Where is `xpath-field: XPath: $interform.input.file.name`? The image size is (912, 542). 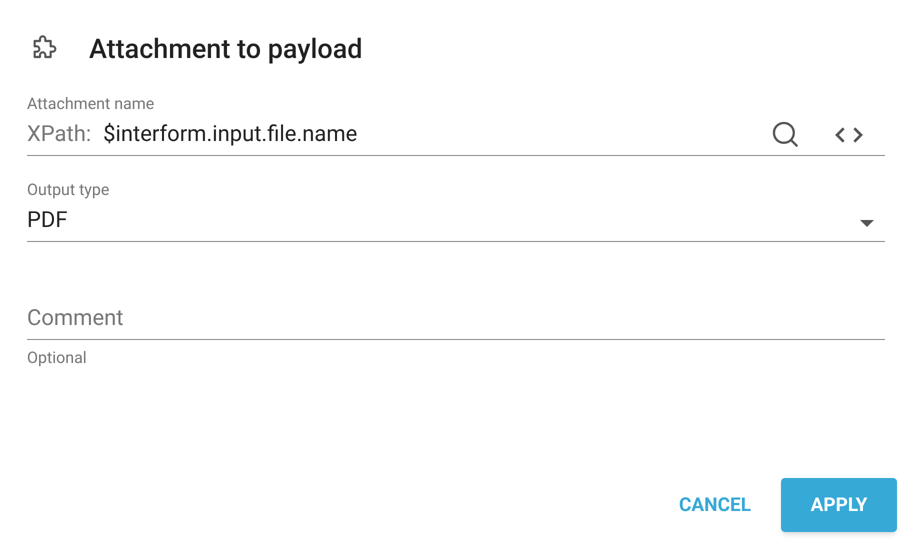 xpath-field: XPath: $interform.input.file.name is located at coordinates (456, 135).